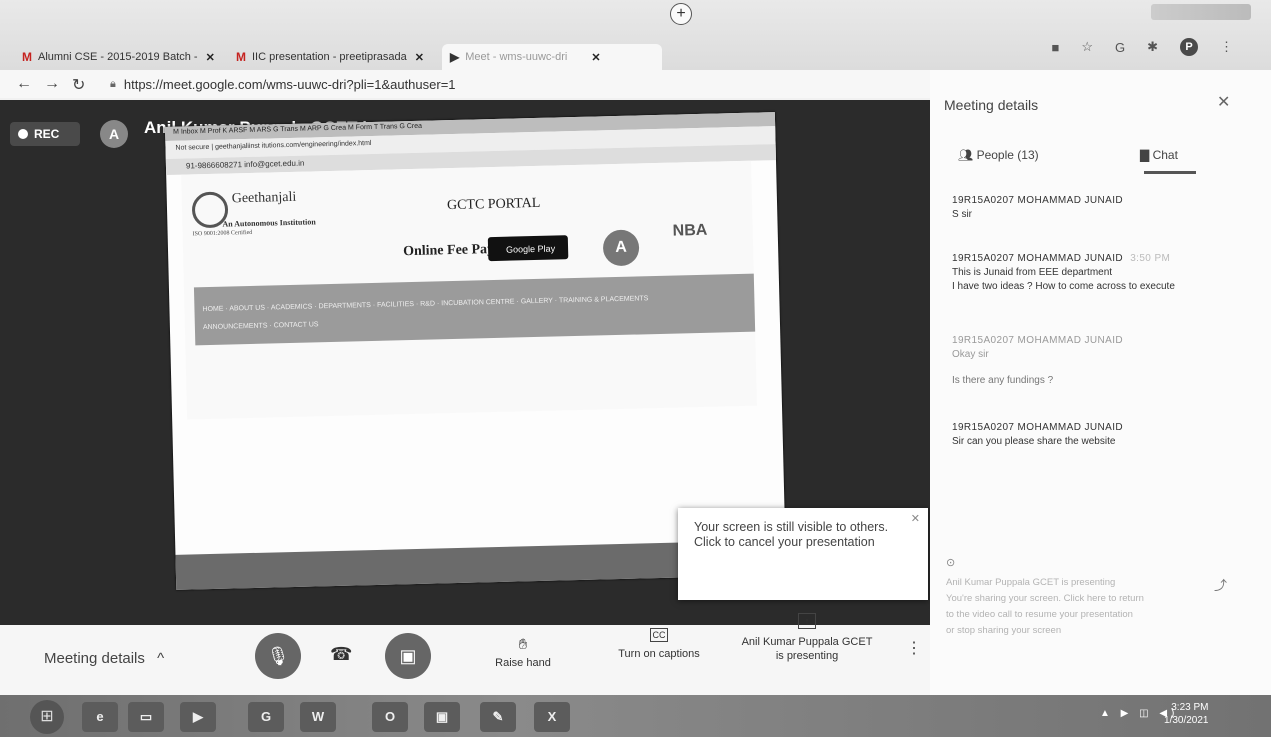 The height and width of the screenshot is (737, 1271). Describe the element at coordinates (807, 656) in the screenshot. I see `presenting-line-2: is presenting` at that location.